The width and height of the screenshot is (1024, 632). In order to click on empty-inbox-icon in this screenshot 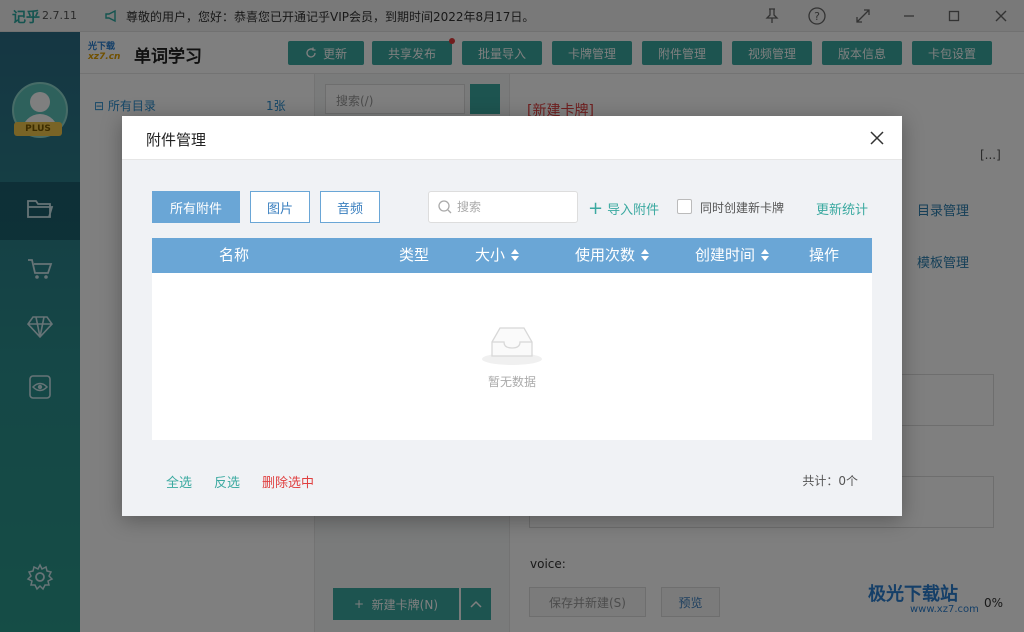, I will do `click(512, 347)`.